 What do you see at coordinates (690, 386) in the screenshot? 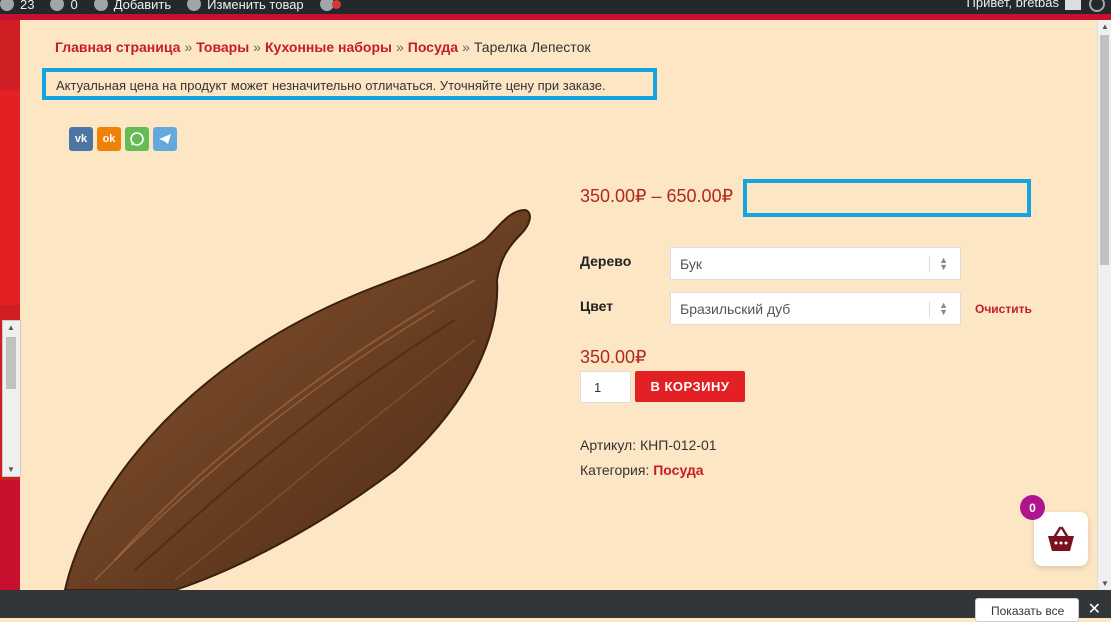
I see `add-to-cart-button: В КОРЗИНУ` at bounding box center [690, 386].